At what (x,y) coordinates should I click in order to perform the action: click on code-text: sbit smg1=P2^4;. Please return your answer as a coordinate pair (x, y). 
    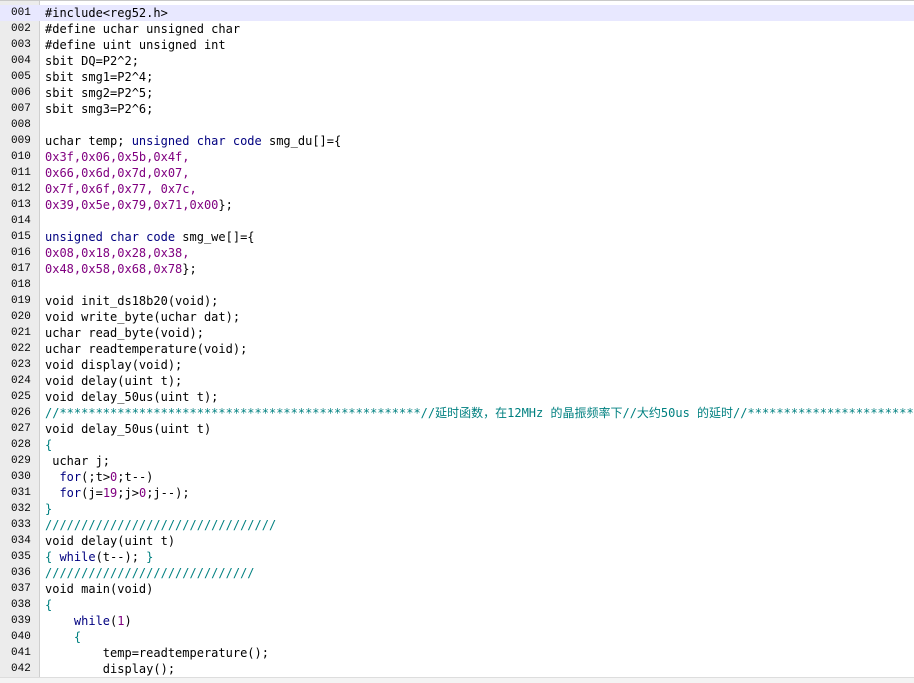
    Looking at the image, I should click on (99, 77).